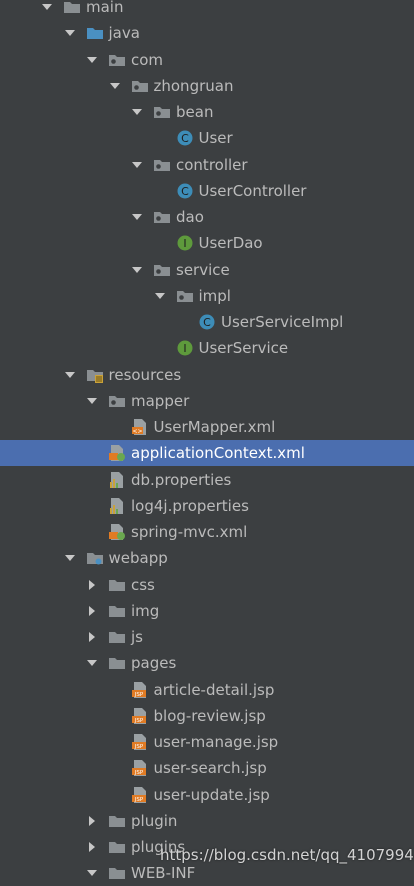  What do you see at coordinates (190, 505) in the screenshot?
I see `tree-item-label: log4j.properties` at bounding box center [190, 505].